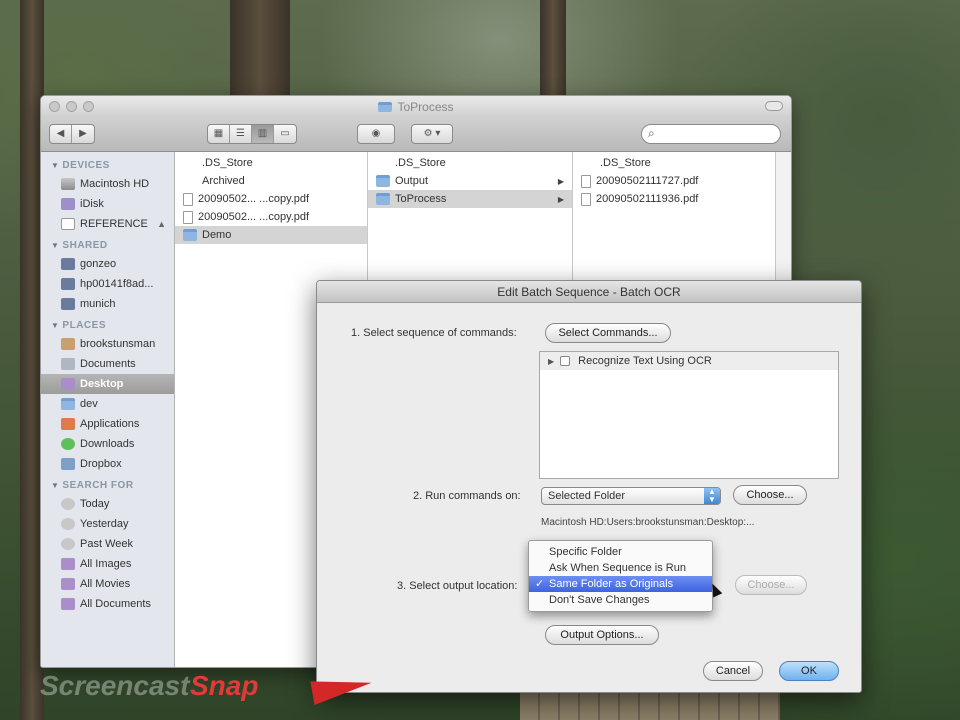  What do you see at coordinates (674, 181) in the screenshot?
I see `list-item: 20090502111727.pdf` at bounding box center [674, 181].